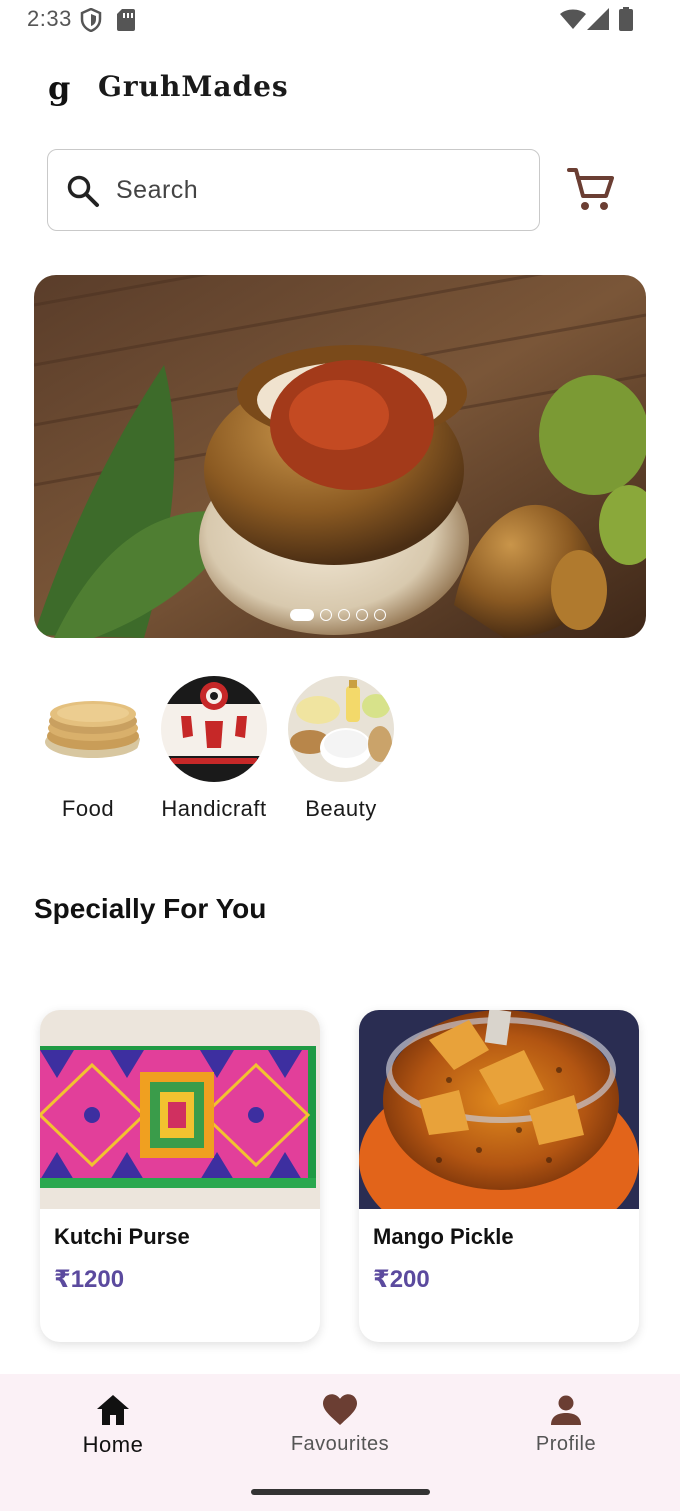 This screenshot has width=680, height=1511. Describe the element at coordinates (316, 190) in the screenshot. I see `search-input` at that location.